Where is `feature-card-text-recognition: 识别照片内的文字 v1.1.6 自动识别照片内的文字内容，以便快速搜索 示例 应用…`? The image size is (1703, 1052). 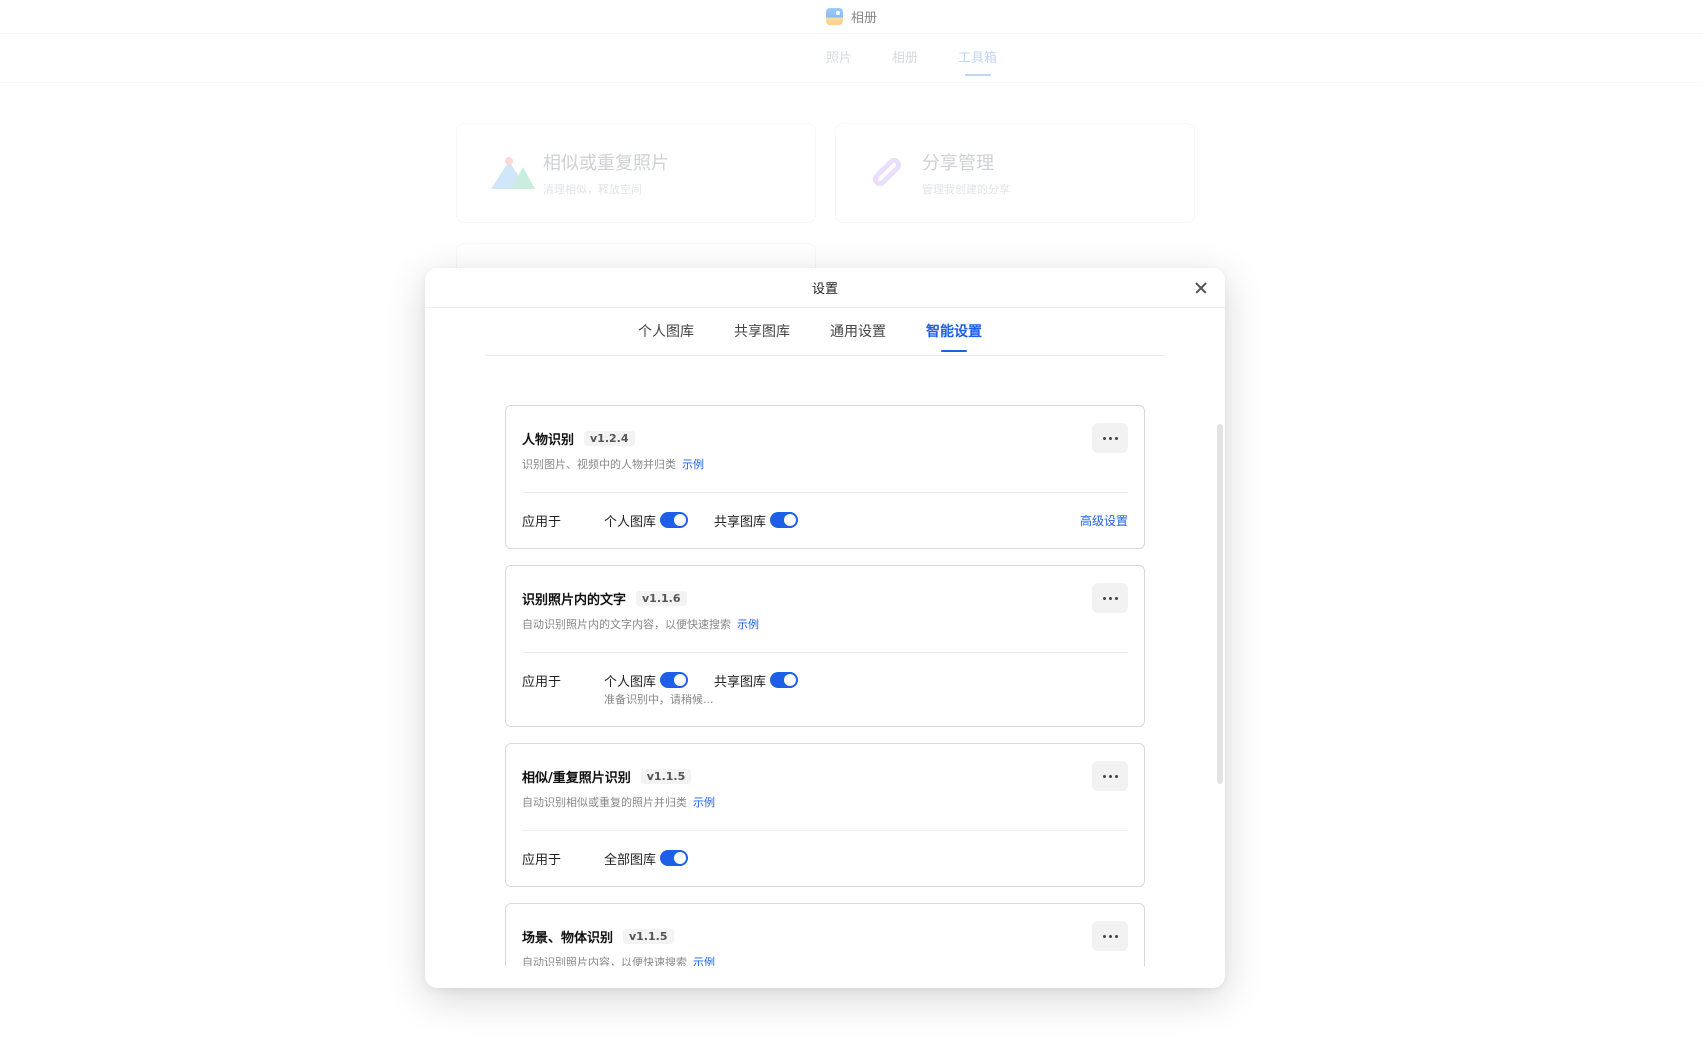 feature-card-text-recognition: 识别照片内的文字 v1.1.6 自动识别照片内的文字内容，以便快速搜索 示例 应用… is located at coordinates (825, 646).